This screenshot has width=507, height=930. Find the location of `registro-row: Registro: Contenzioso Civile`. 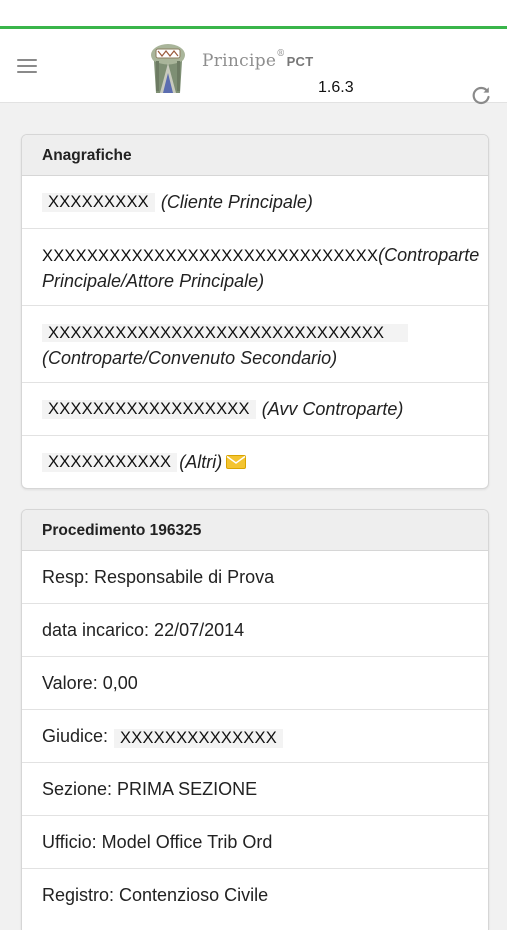

registro-row: Registro: Contenzioso Civile is located at coordinates (255, 895).